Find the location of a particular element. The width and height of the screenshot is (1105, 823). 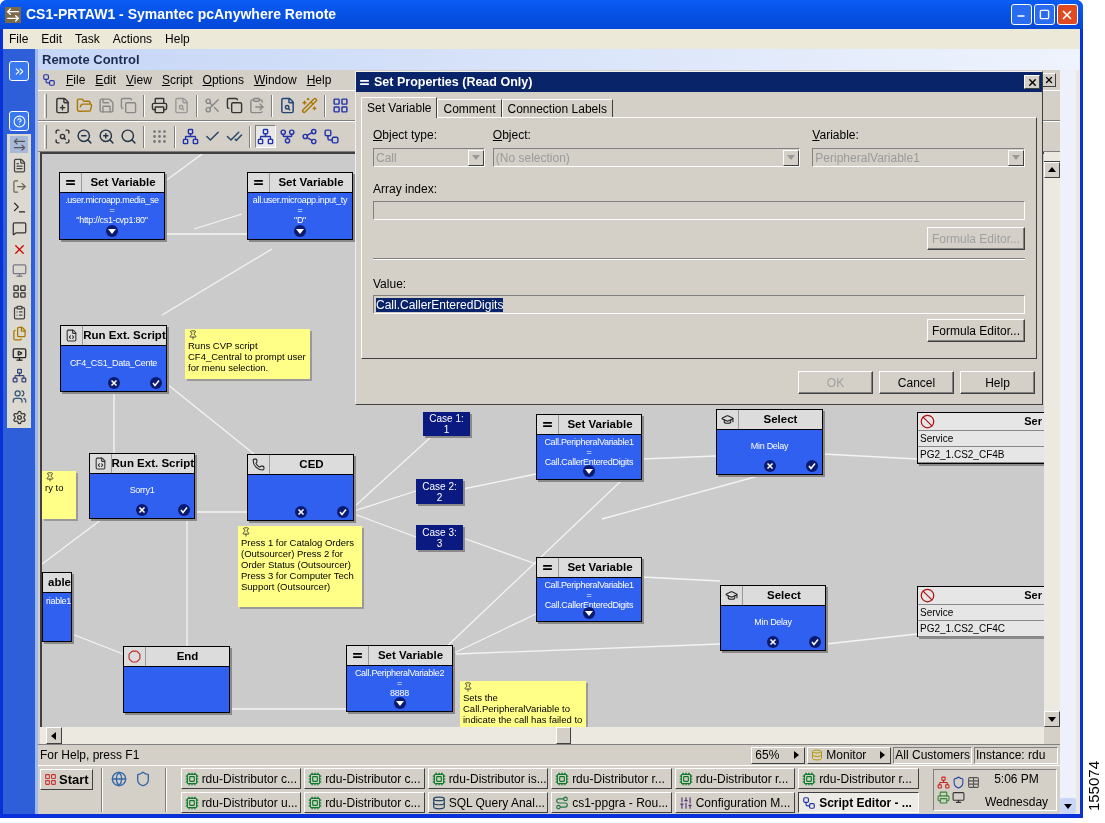

menu-item: Window is located at coordinates (275, 80).